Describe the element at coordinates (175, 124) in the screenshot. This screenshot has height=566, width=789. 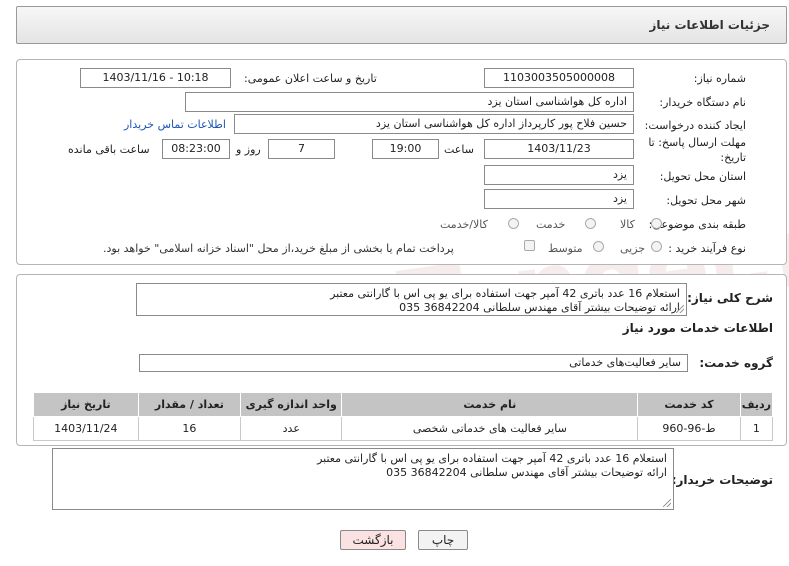
I see `buyer-contact-link: اطلاعات تماس خریدار` at that location.